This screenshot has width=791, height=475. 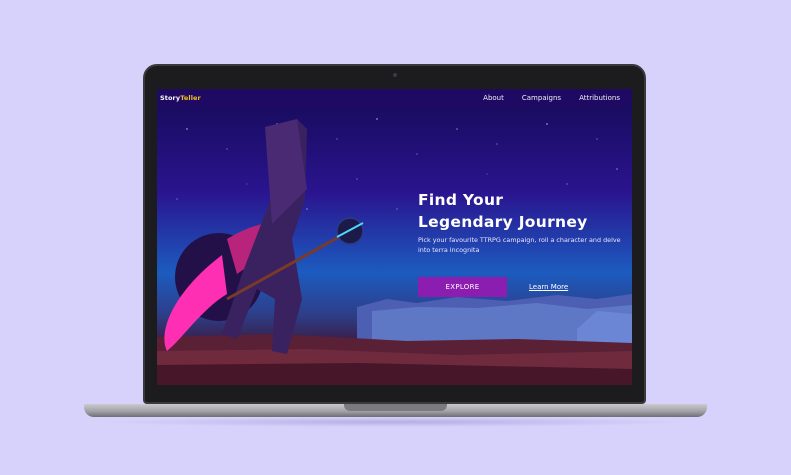 What do you see at coordinates (541, 98) in the screenshot?
I see `nav-link-campaigns: Campaigns` at bounding box center [541, 98].